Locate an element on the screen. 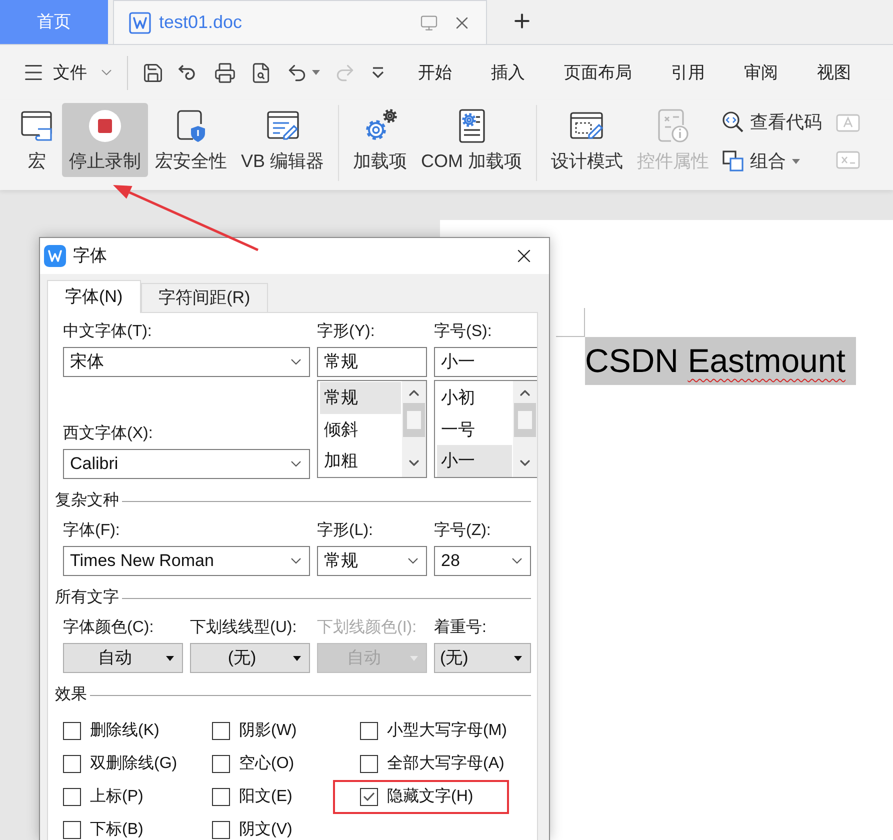  checkbox-label: 阳文(E) is located at coordinates (265, 796).